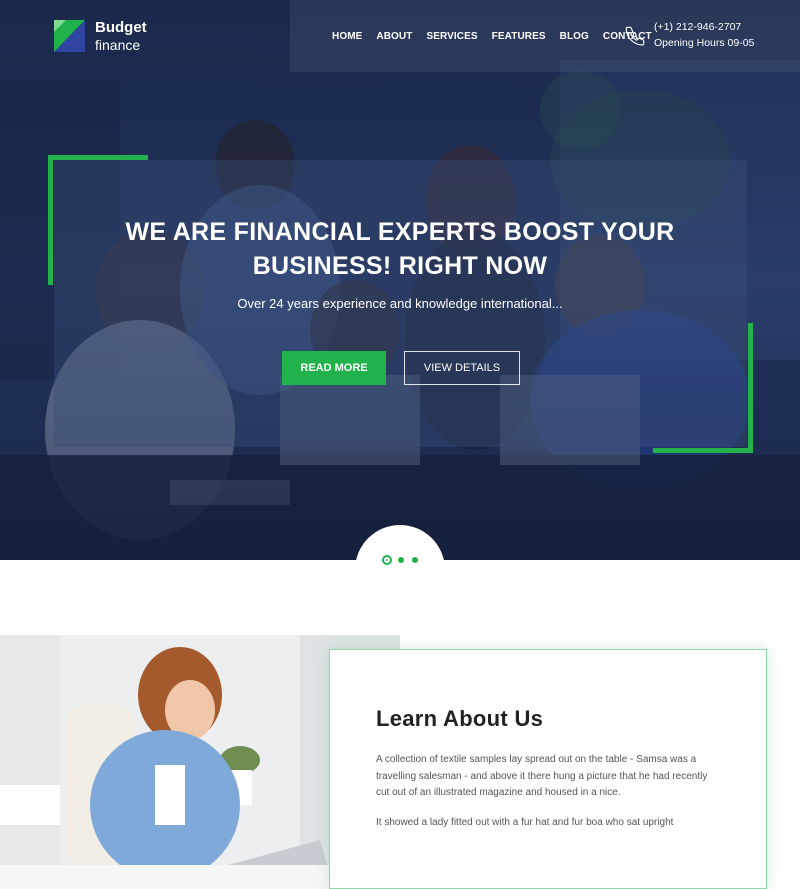  What do you see at coordinates (574, 36) in the screenshot?
I see `nav-blog: BLOG` at bounding box center [574, 36].